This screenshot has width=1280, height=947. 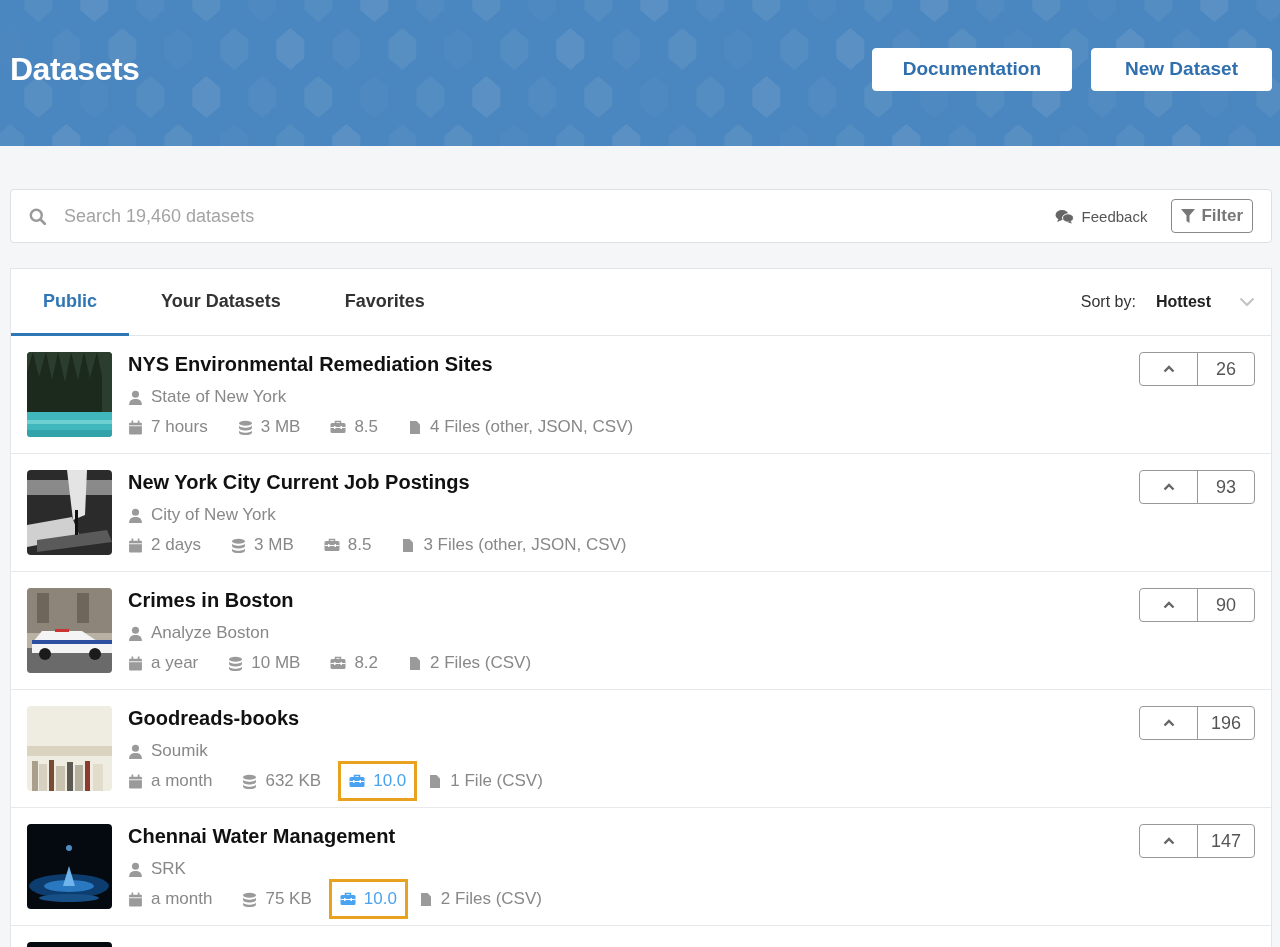 What do you see at coordinates (496, 781) in the screenshot?
I see `file-summary: 1 File (CSV)` at bounding box center [496, 781].